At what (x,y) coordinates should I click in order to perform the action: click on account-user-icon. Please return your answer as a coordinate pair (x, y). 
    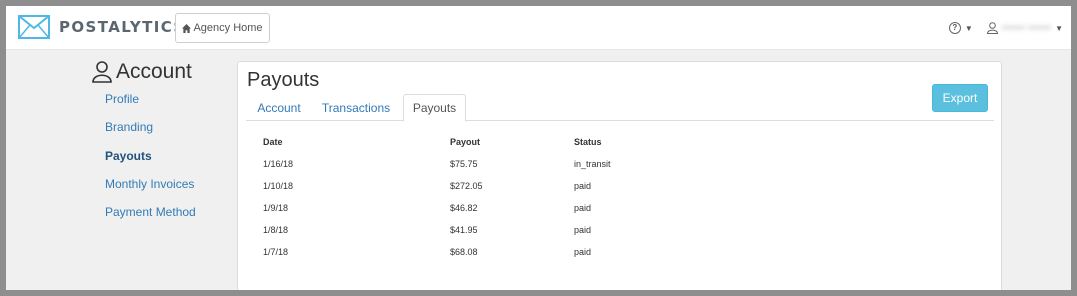
    Looking at the image, I should click on (102, 72).